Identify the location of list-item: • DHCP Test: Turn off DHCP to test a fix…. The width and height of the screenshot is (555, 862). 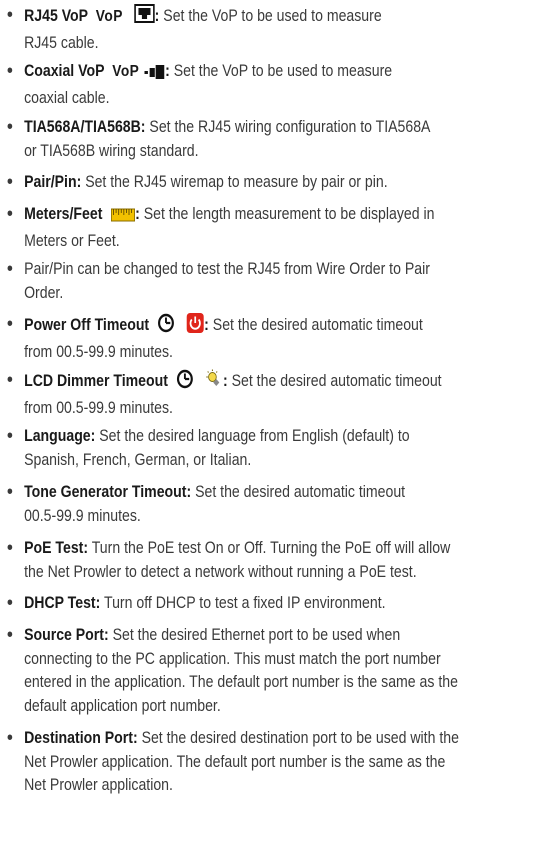
(196, 603).